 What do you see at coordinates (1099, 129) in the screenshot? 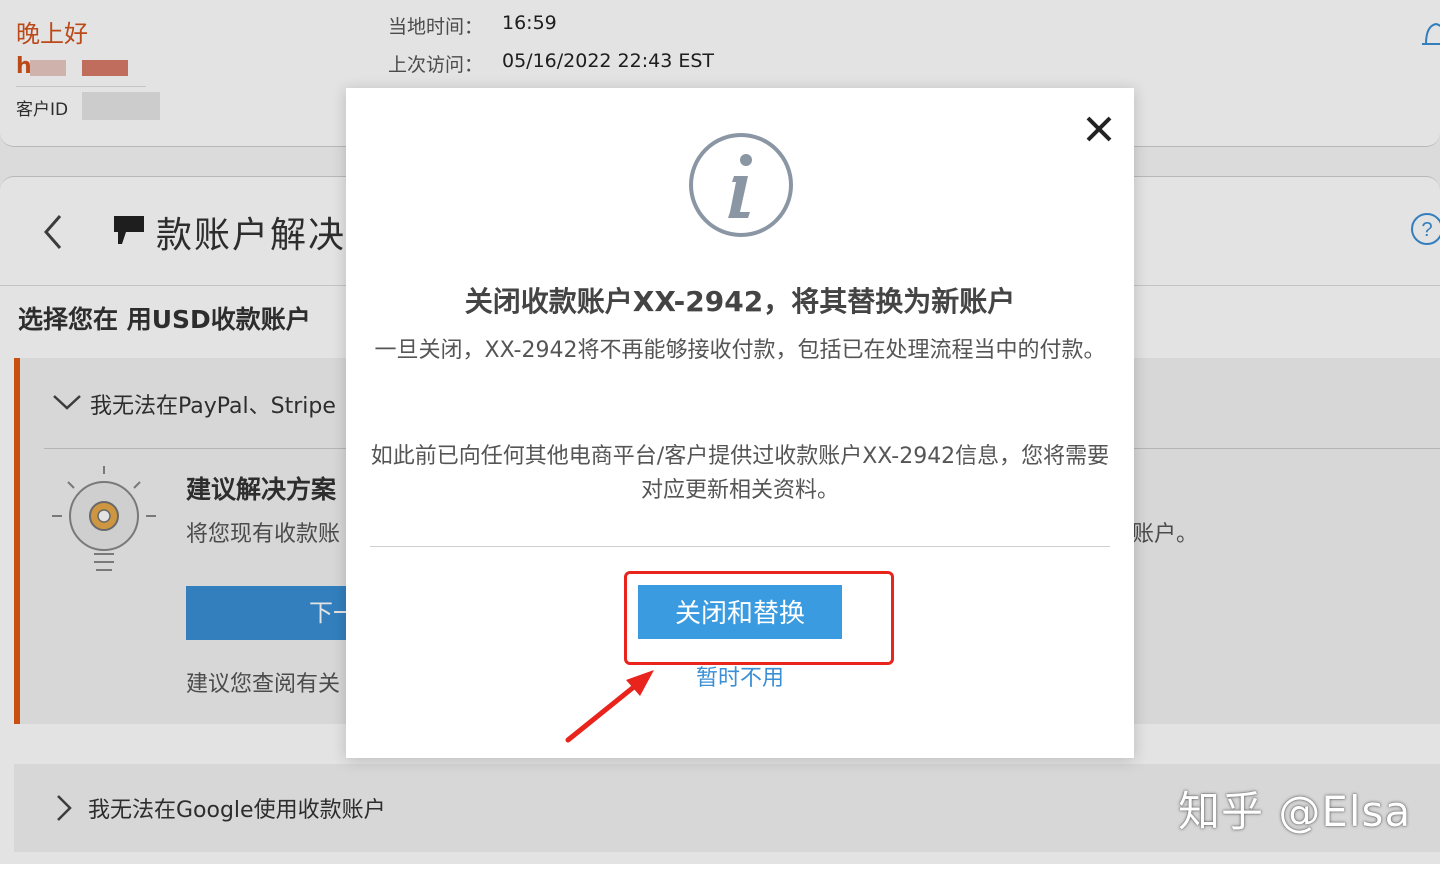
I see `close-icon` at bounding box center [1099, 129].